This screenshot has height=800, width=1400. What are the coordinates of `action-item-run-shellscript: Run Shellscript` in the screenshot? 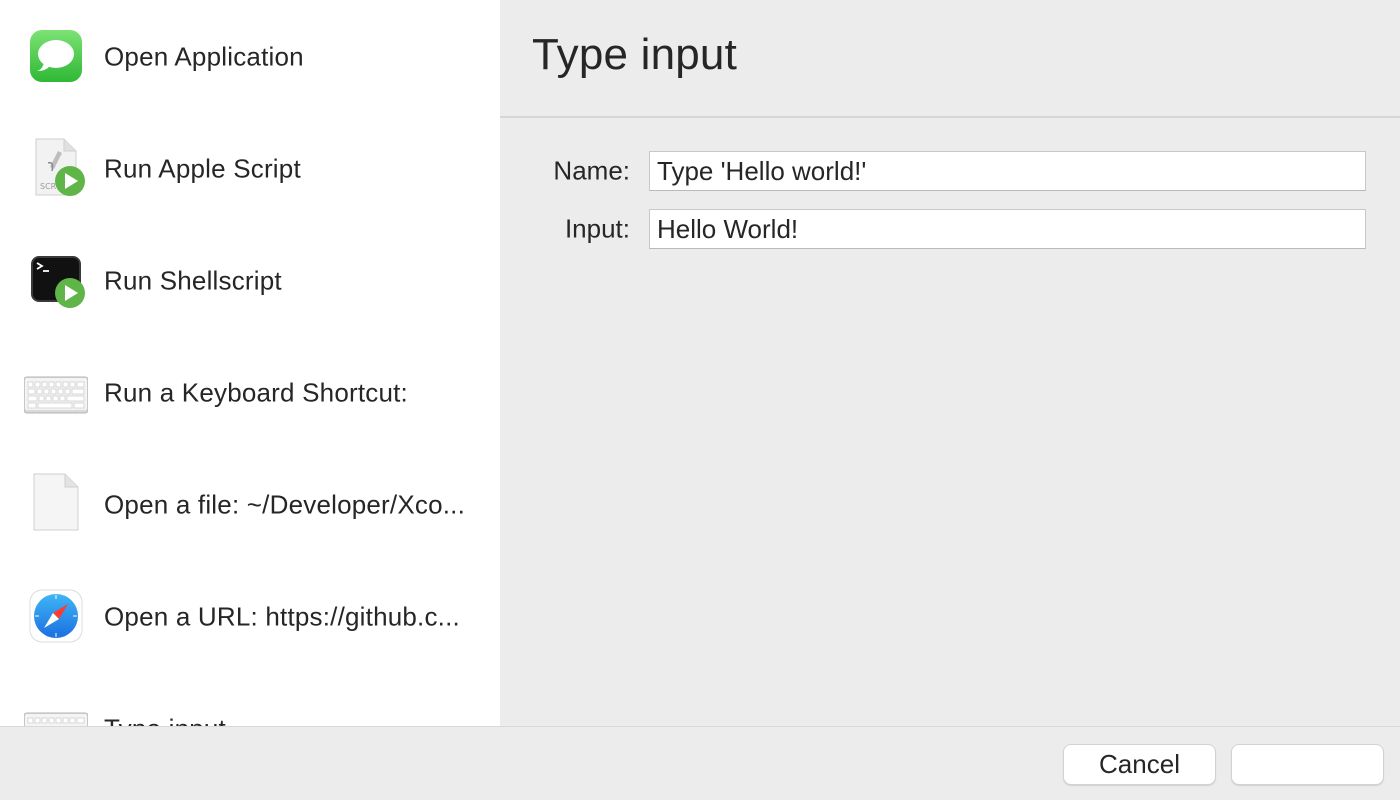 It's located at (250, 281).